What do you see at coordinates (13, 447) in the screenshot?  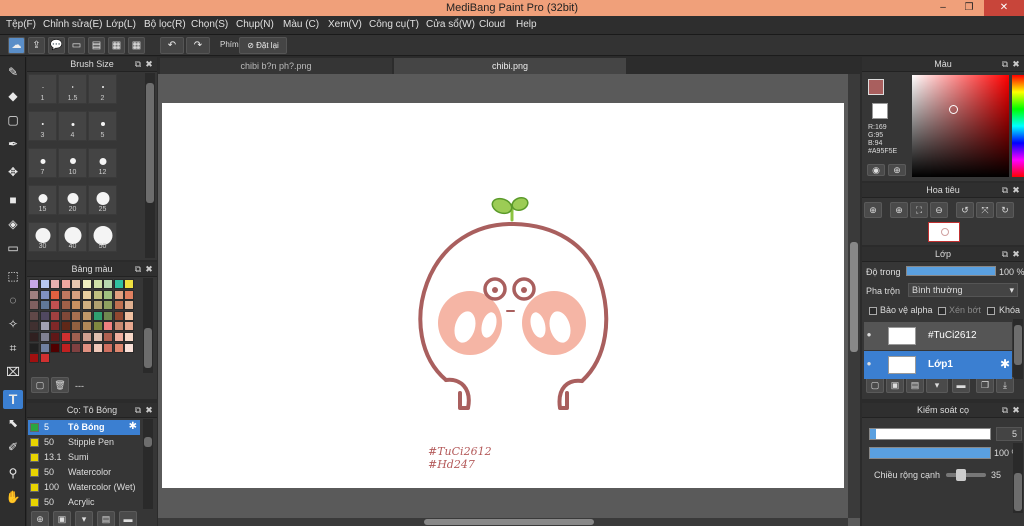 I see `dropper-tool-icon: ✐` at bounding box center [13, 447].